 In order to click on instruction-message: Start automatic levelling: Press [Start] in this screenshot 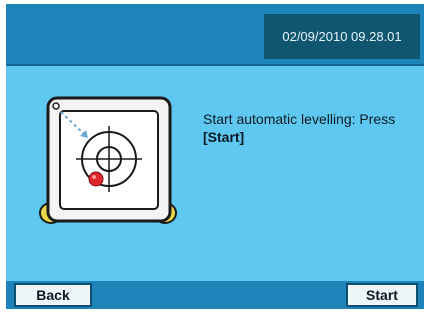, I will do `click(308, 128)`.